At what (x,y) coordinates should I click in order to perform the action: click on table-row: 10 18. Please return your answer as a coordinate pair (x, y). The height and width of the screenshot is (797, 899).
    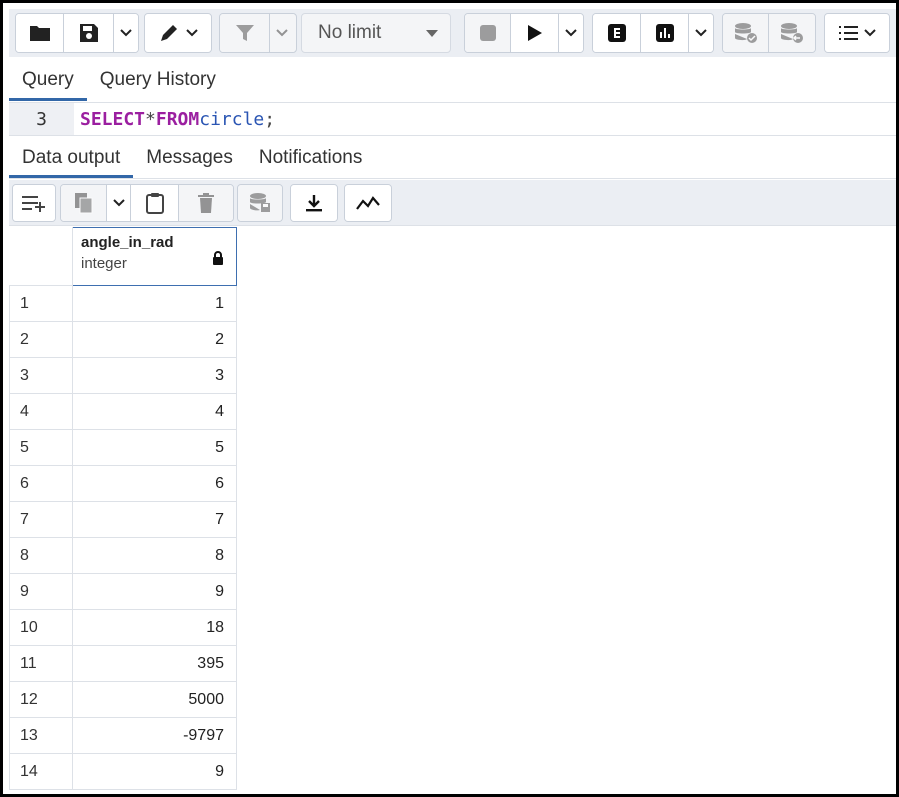
    Looking at the image, I should click on (123, 627).